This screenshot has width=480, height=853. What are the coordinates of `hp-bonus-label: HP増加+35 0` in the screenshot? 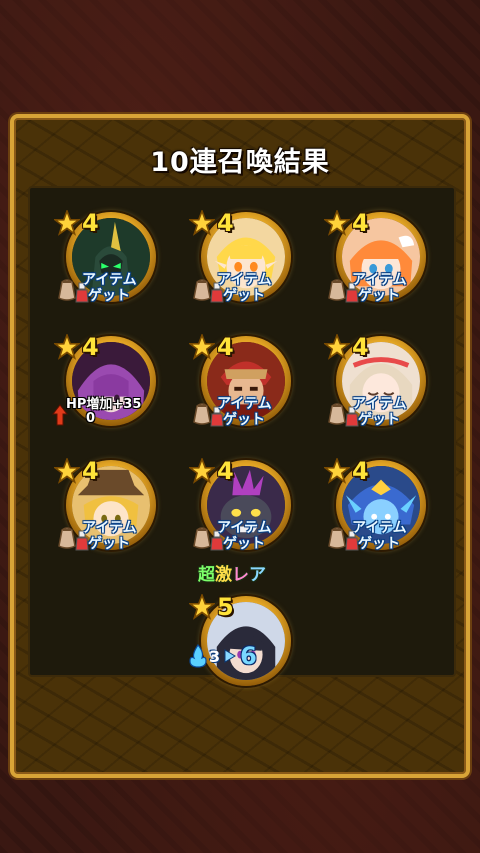 It's located at (116, 412).